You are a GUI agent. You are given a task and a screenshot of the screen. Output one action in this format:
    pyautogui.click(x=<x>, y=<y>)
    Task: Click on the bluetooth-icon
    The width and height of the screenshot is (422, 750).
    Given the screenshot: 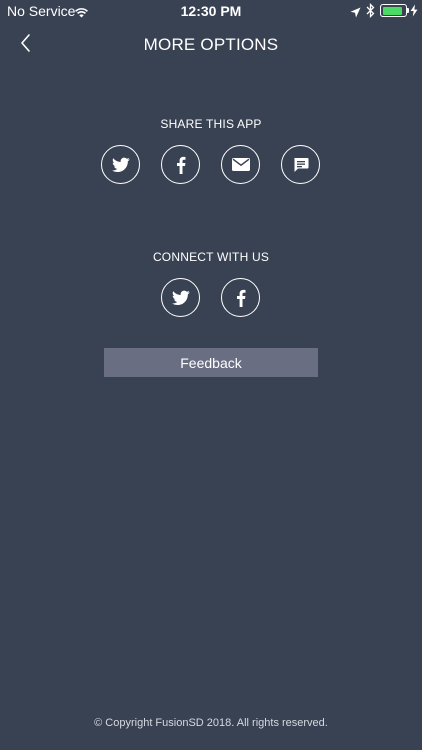 What is the action you would take?
    pyautogui.click(x=370, y=12)
    